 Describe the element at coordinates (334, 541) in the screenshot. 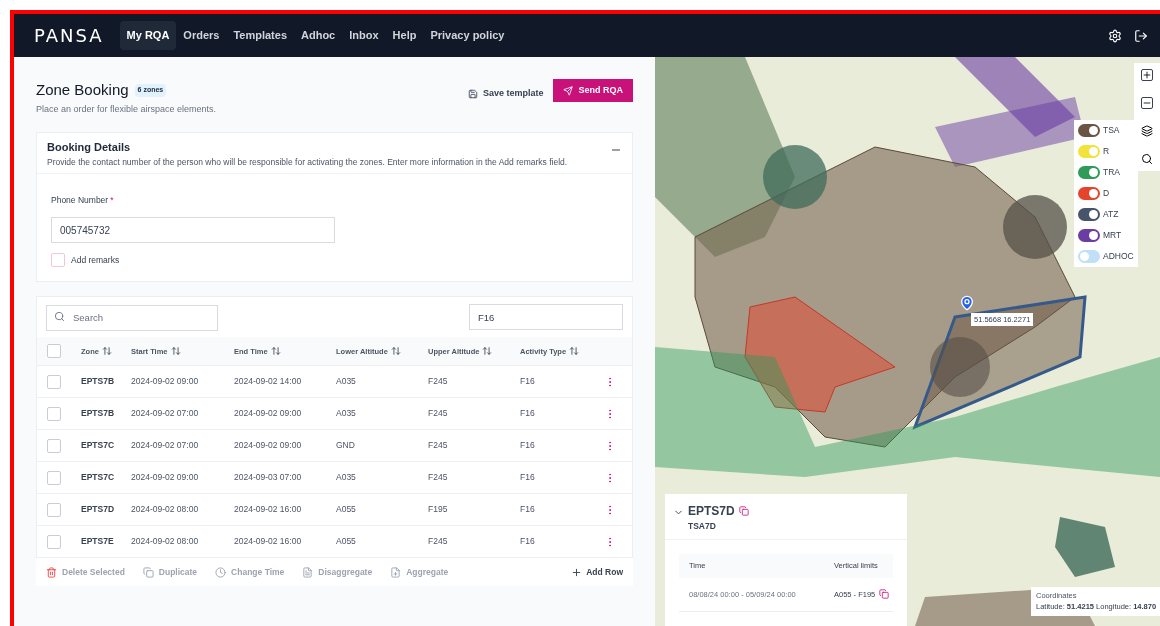

I see `table-row: EPTS7E 2024-09-02 08:00 2024-09-02 16:00 A055 F245 F16` at that location.